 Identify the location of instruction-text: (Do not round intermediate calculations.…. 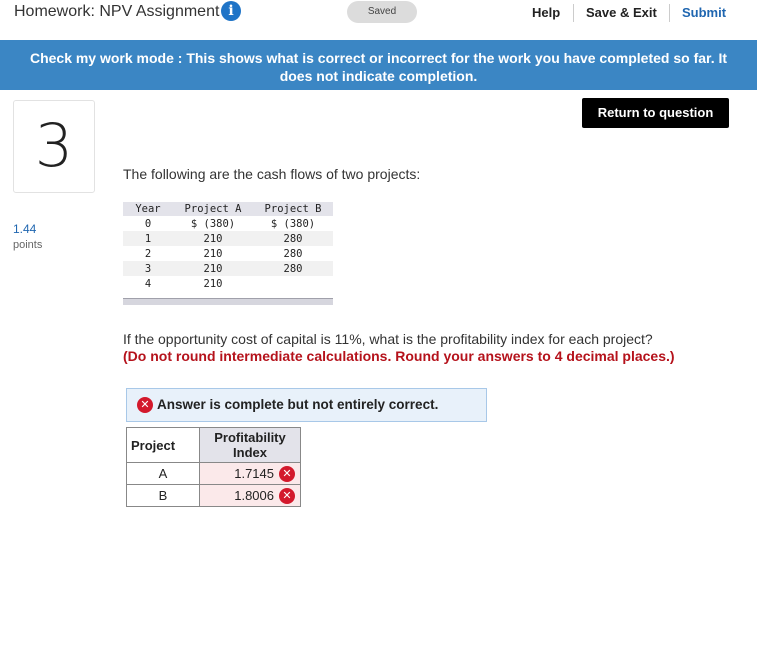
(399, 356).